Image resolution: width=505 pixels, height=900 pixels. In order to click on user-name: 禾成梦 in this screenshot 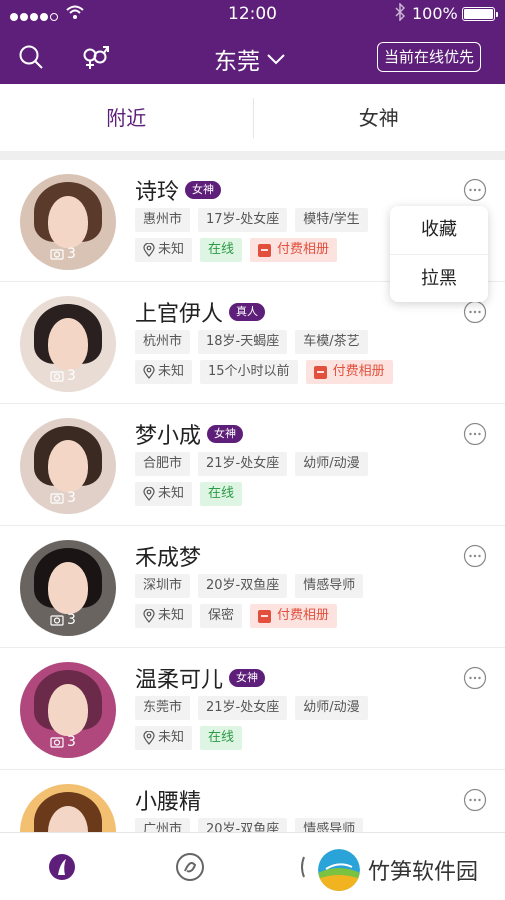, I will do `click(168, 556)`.